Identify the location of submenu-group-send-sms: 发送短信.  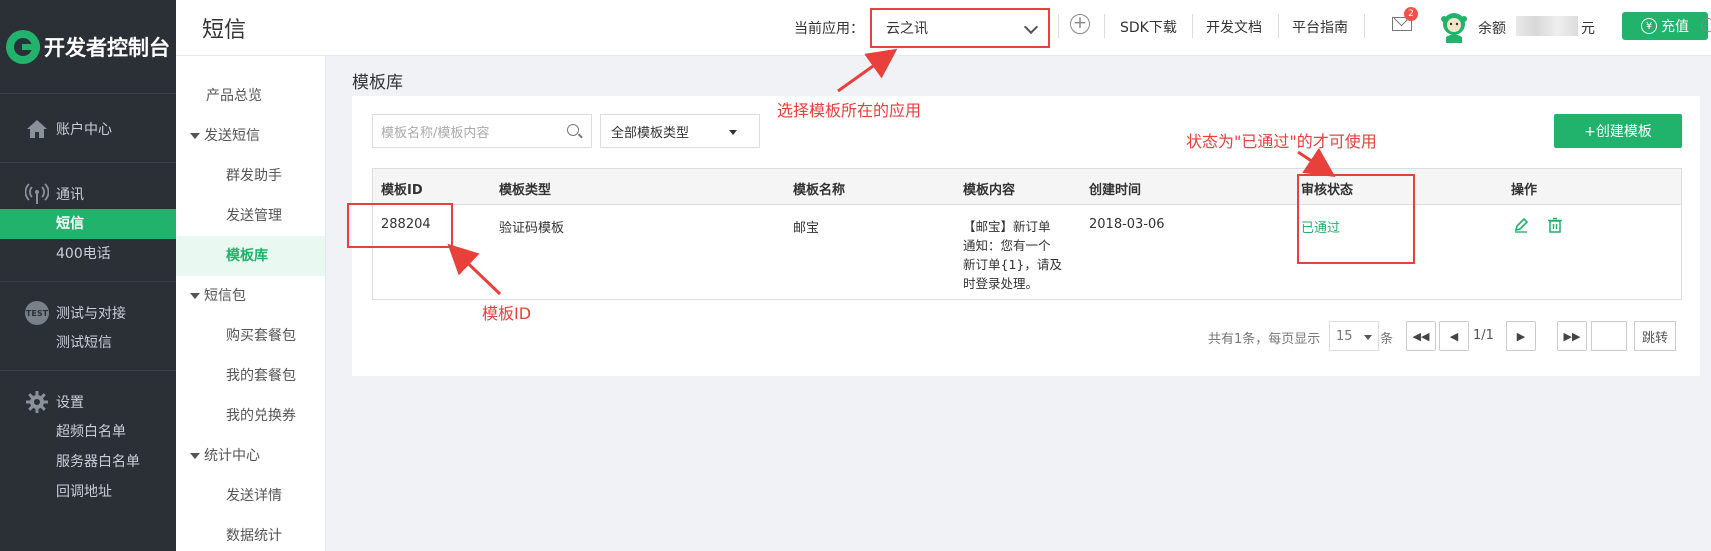
(250, 136).